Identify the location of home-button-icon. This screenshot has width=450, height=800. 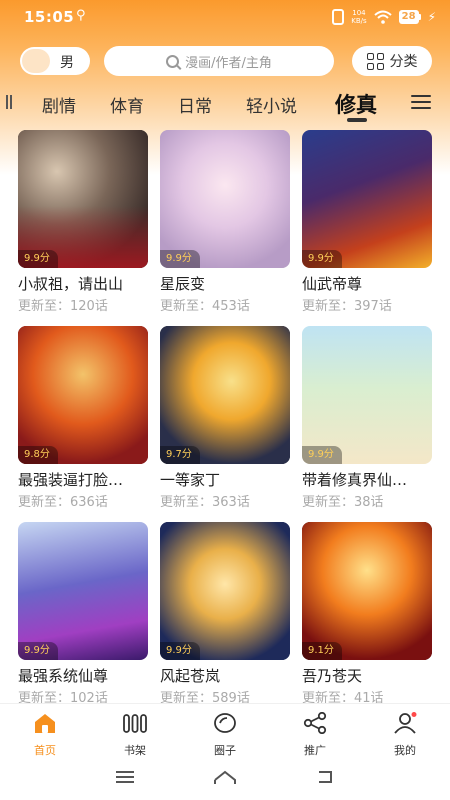
(225, 778).